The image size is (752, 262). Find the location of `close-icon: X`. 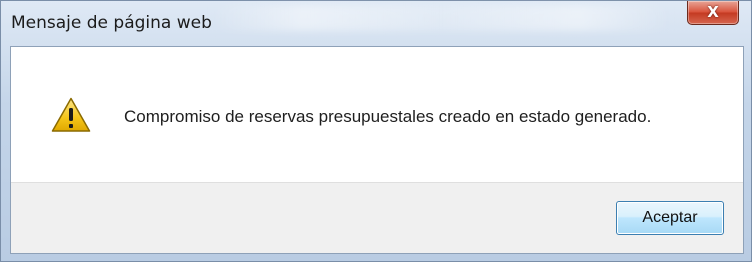

close-icon: X is located at coordinates (713, 12).